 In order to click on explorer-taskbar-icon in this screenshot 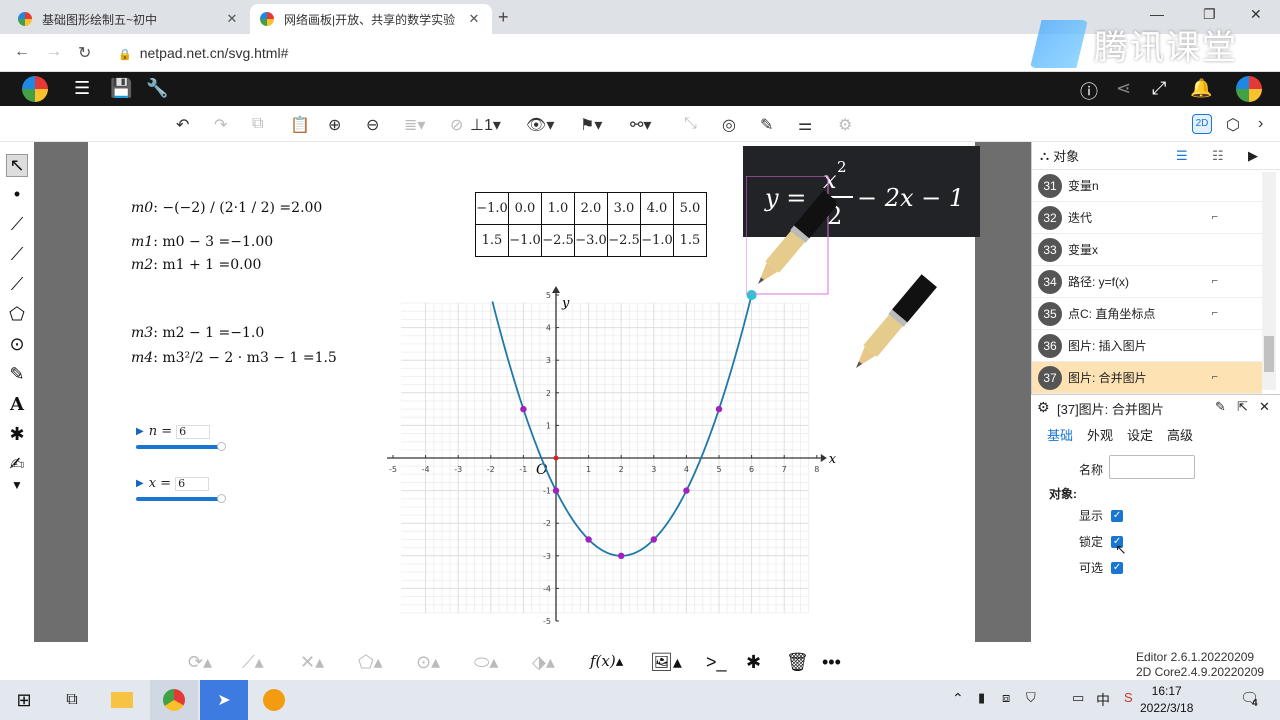, I will do `click(122, 700)`.